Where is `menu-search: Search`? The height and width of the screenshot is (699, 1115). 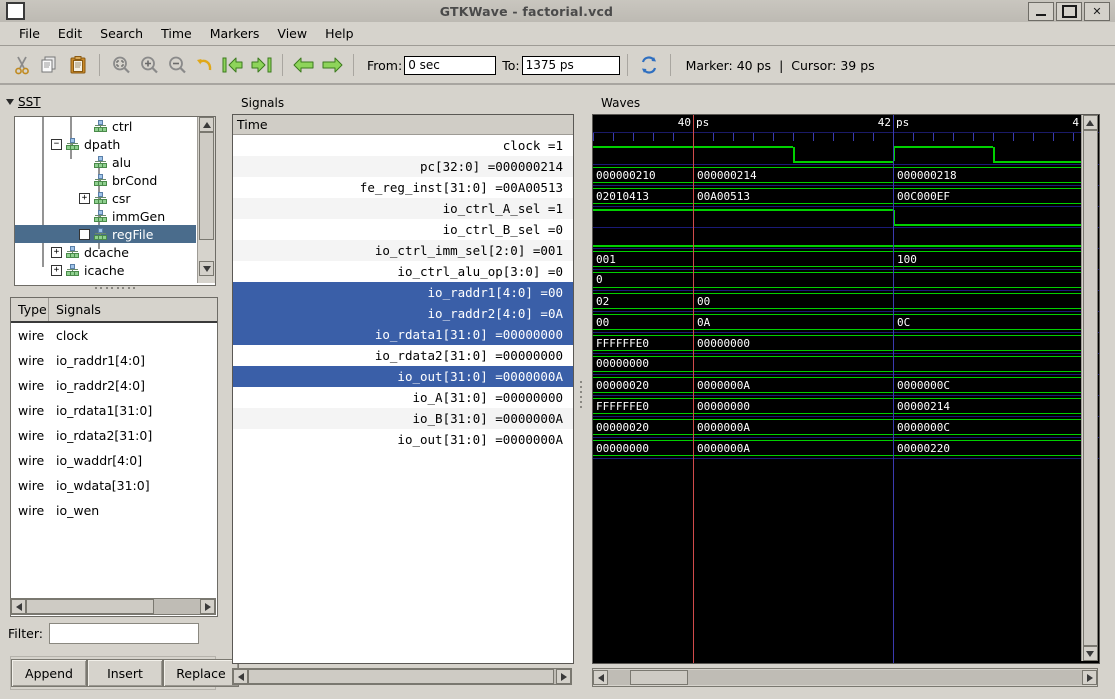 menu-search: Search is located at coordinates (121, 33).